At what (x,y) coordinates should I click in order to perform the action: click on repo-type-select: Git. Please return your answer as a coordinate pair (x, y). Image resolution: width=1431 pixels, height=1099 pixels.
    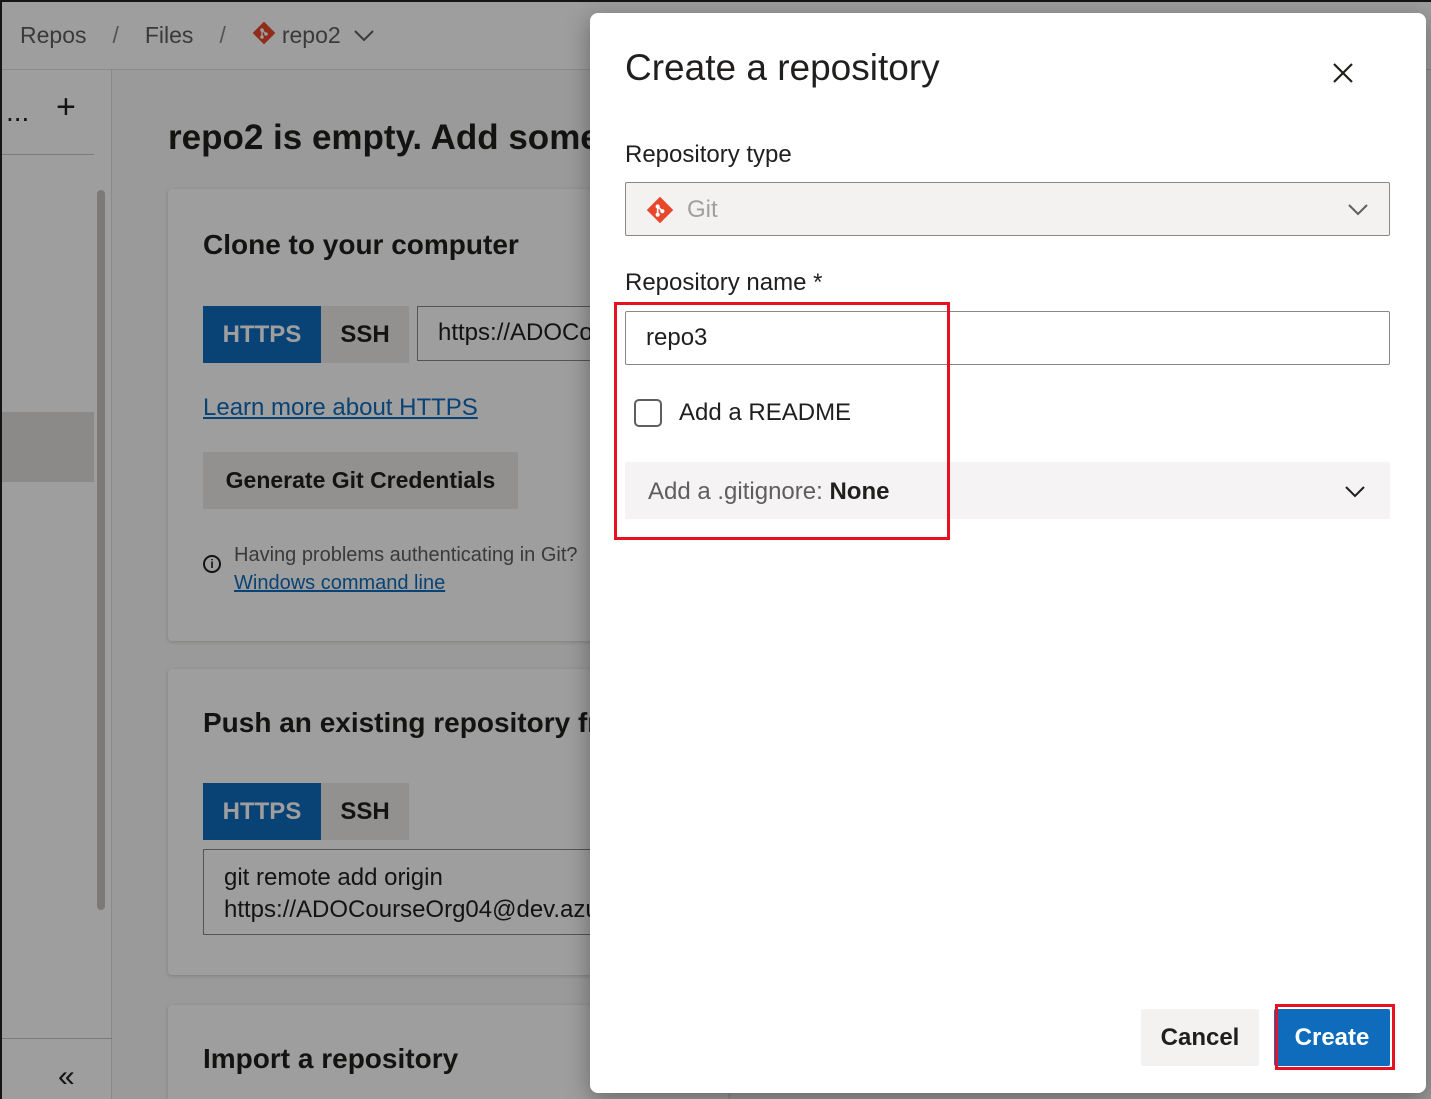
    Looking at the image, I should click on (1007, 209).